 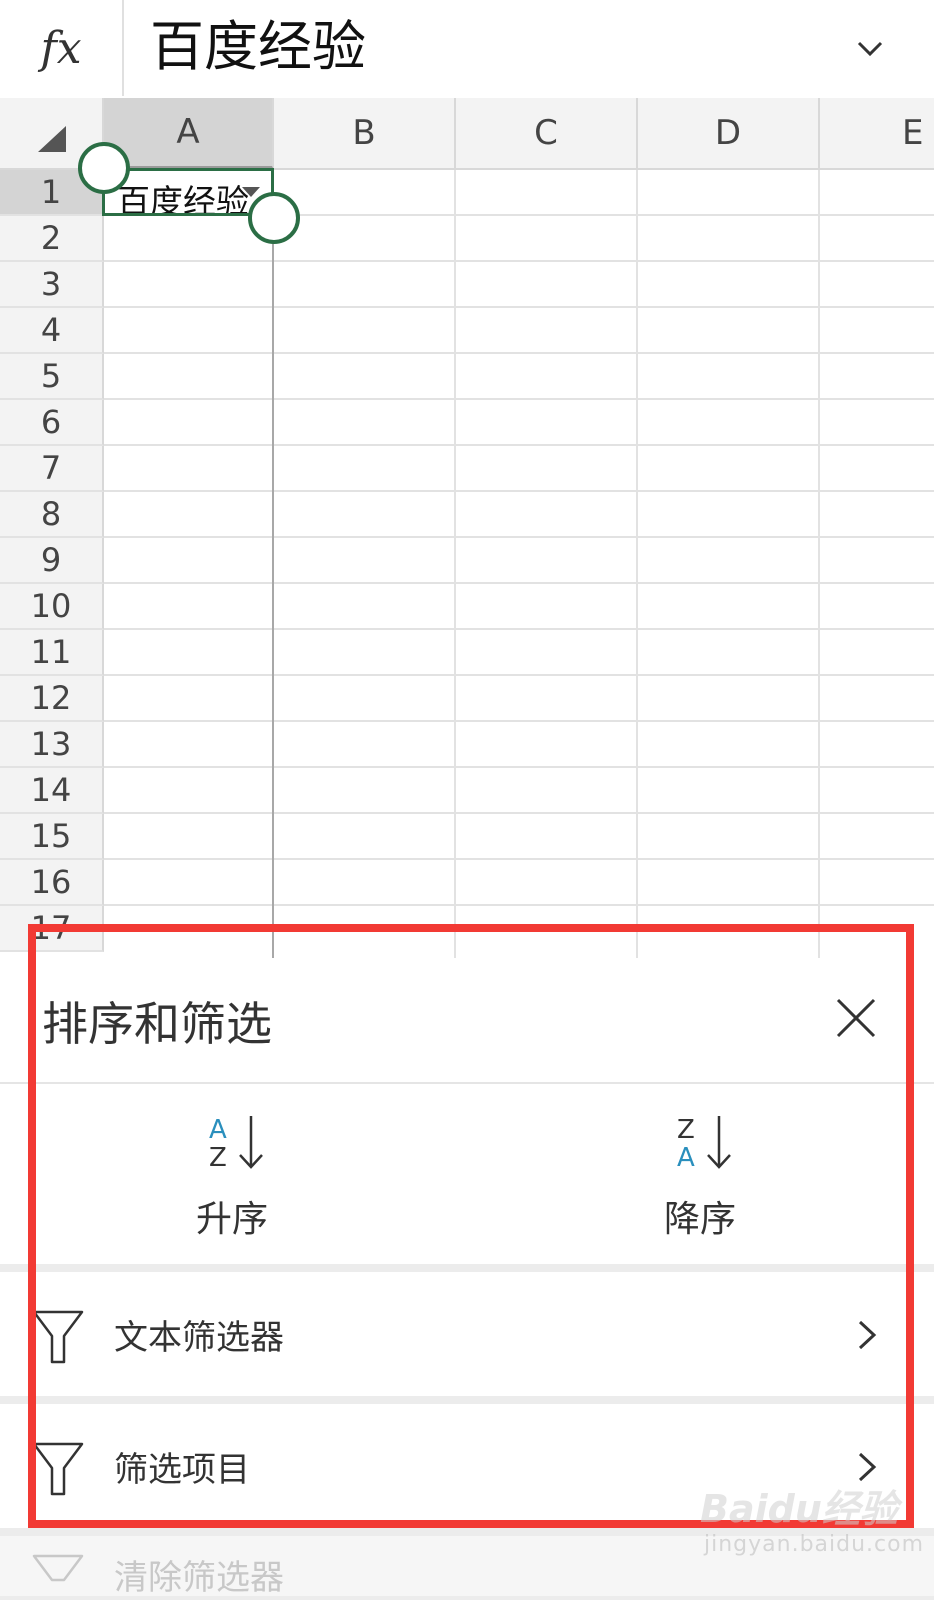 I want to click on select-all-triangle-icon, so click(x=52, y=139).